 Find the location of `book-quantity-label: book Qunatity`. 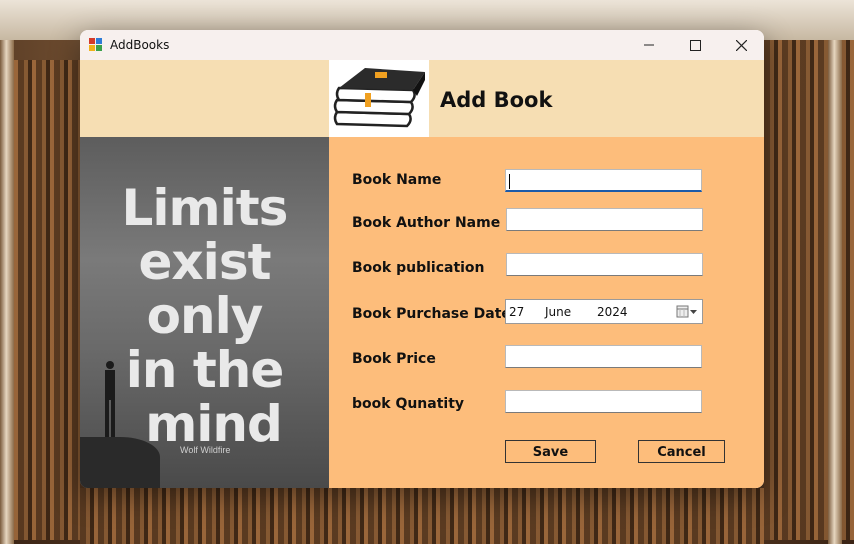

book-quantity-label: book Qunatity is located at coordinates (408, 404).